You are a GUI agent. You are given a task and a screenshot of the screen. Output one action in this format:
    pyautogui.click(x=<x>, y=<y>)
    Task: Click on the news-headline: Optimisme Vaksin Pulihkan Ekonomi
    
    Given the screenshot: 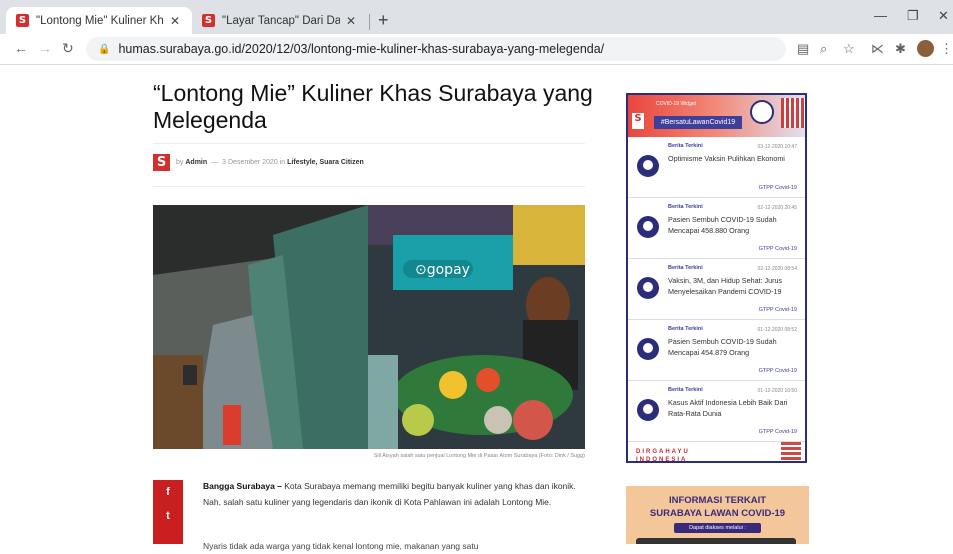 What is the action you would take?
    pyautogui.click(x=733, y=158)
    